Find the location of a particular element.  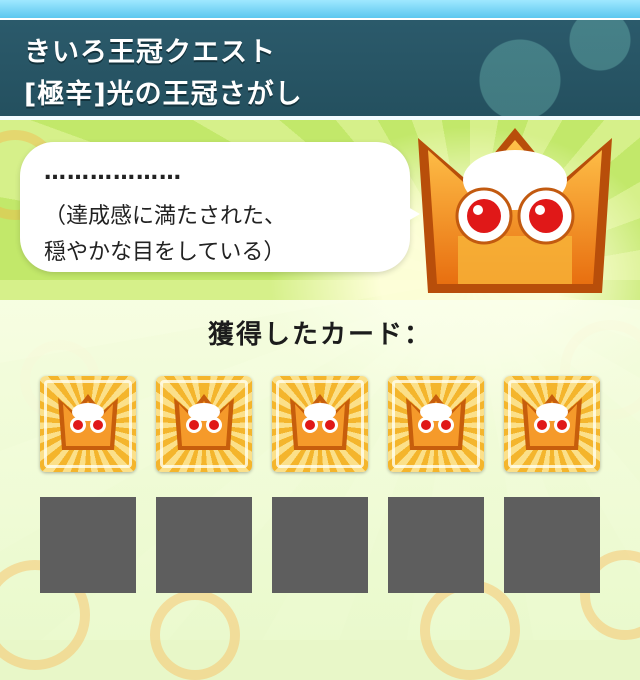

dialogue-line-1: （達成感に満たされた、 is located at coordinates (165, 216).